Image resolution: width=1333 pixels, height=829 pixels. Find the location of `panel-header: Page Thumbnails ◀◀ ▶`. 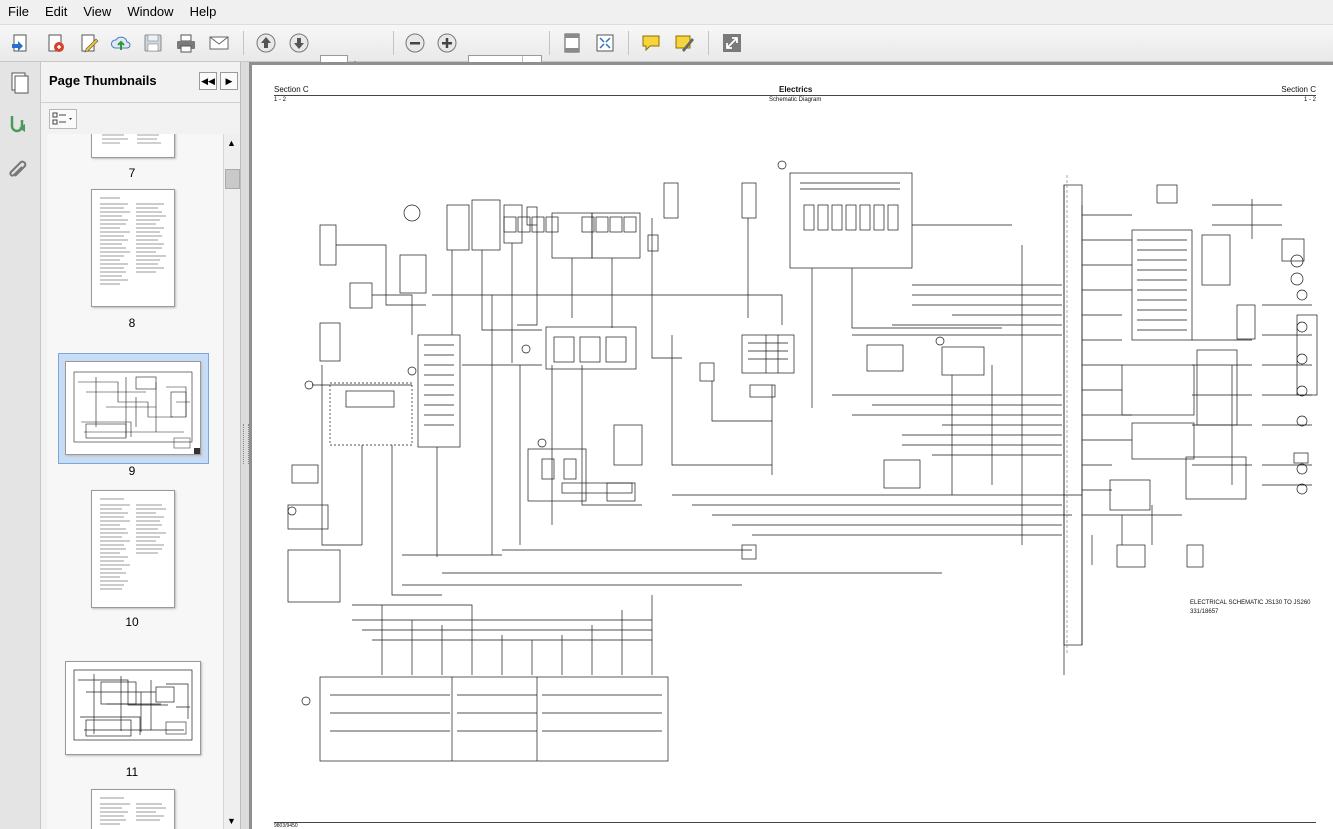

panel-header: Page Thumbnails ◀◀ ▶ is located at coordinates (140, 82).